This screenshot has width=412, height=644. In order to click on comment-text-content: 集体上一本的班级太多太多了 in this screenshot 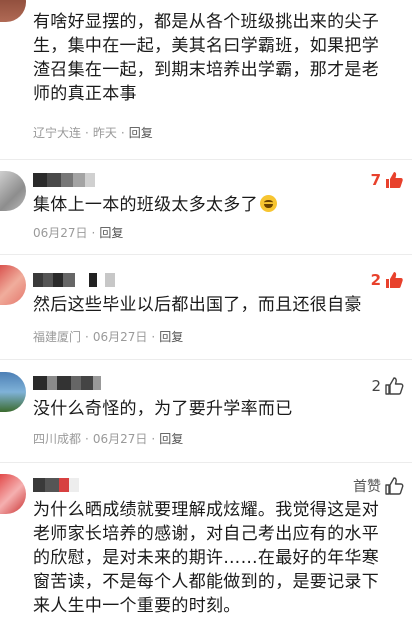, I will do `click(145, 205)`.